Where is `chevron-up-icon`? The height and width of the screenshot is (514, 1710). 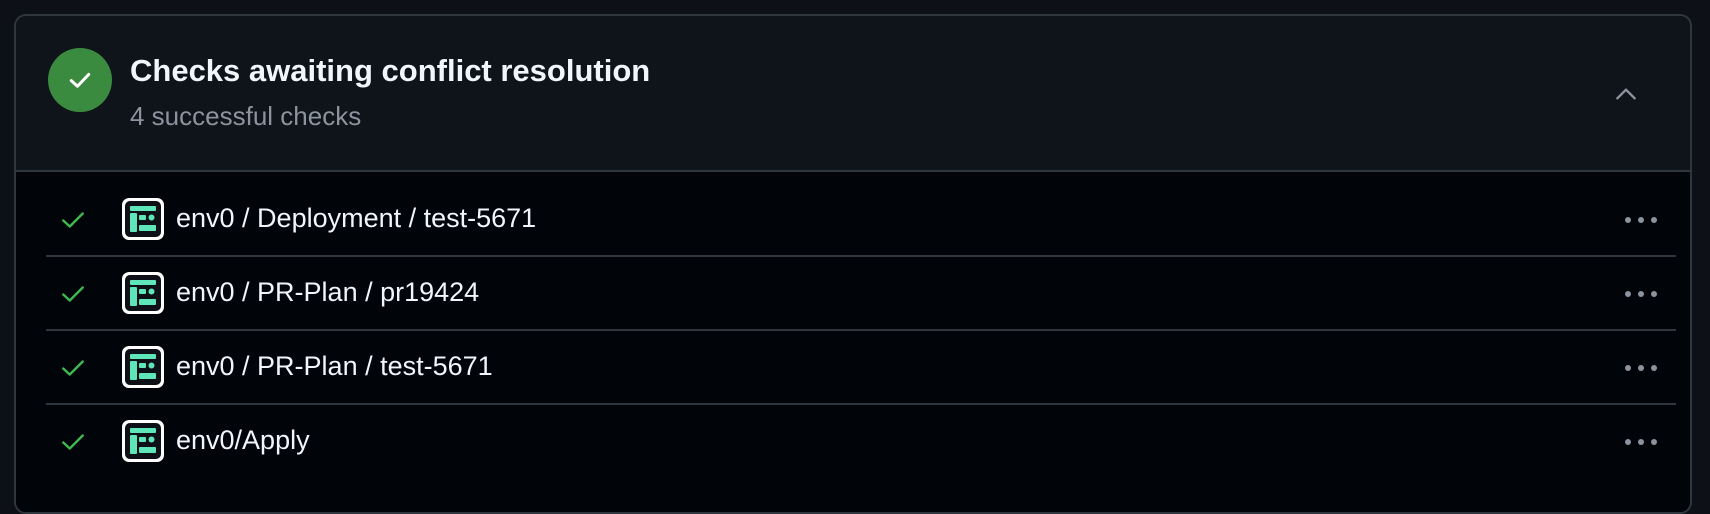
chevron-up-icon is located at coordinates (1626, 94).